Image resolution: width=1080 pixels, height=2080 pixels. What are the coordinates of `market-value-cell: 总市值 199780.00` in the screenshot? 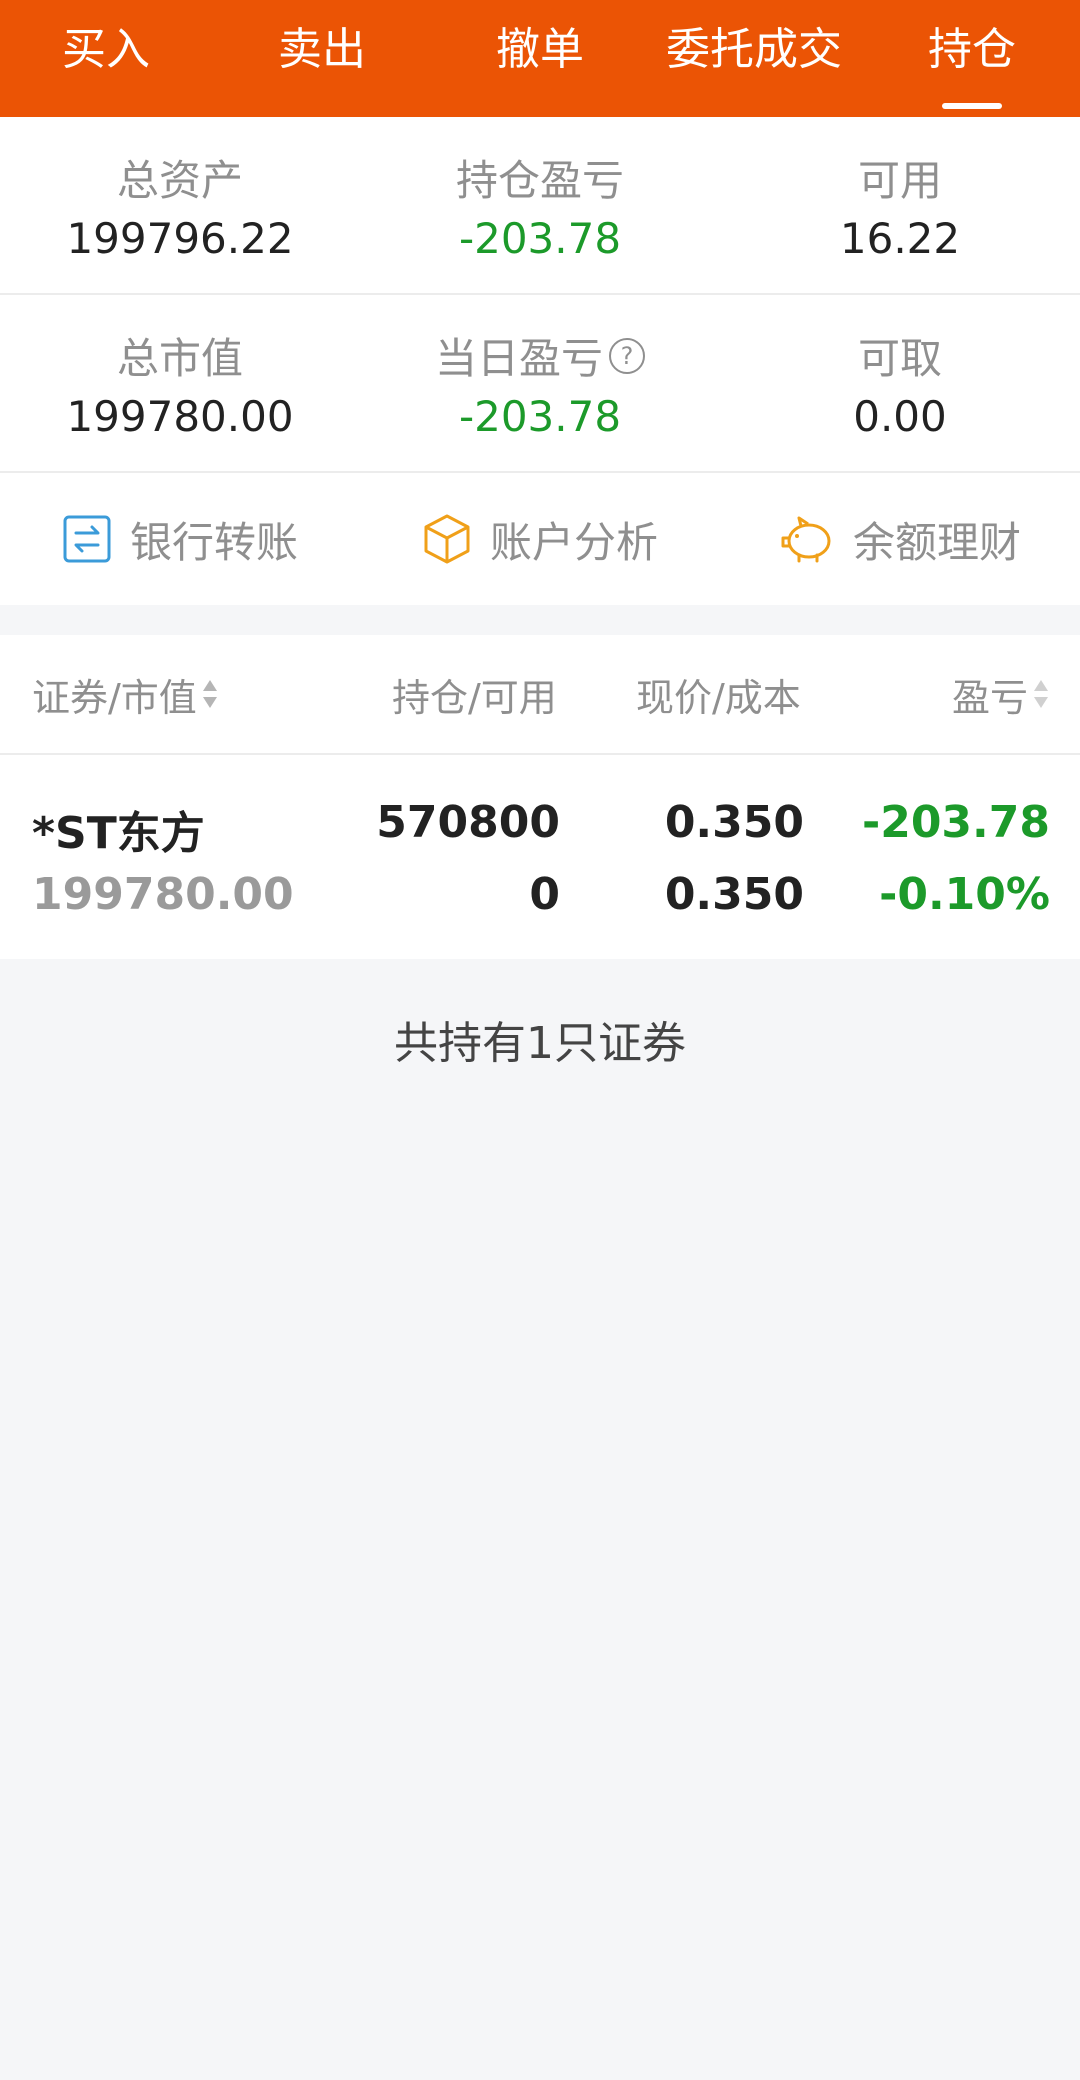 It's located at (180, 383).